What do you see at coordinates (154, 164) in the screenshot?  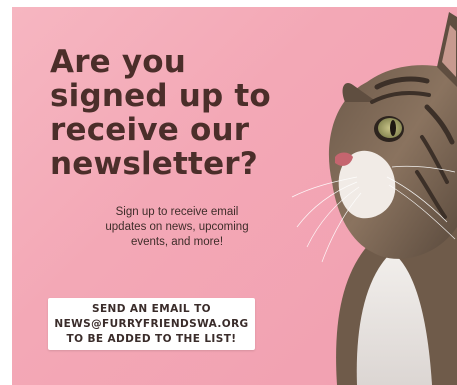 I see `headline-line-4: newsletter?` at bounding box center [154, 164].